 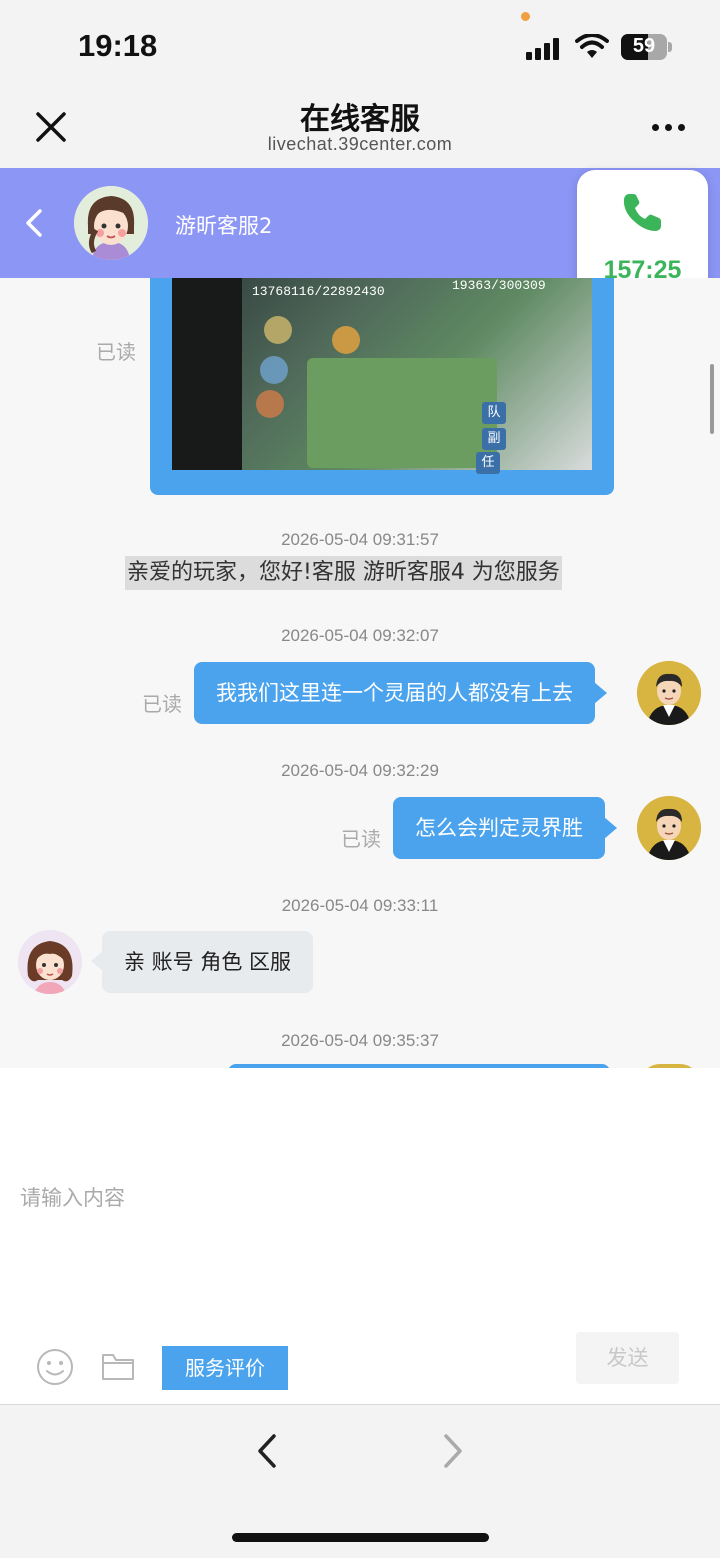 I want to click on wifi-icon, so click(x=592, y=46).